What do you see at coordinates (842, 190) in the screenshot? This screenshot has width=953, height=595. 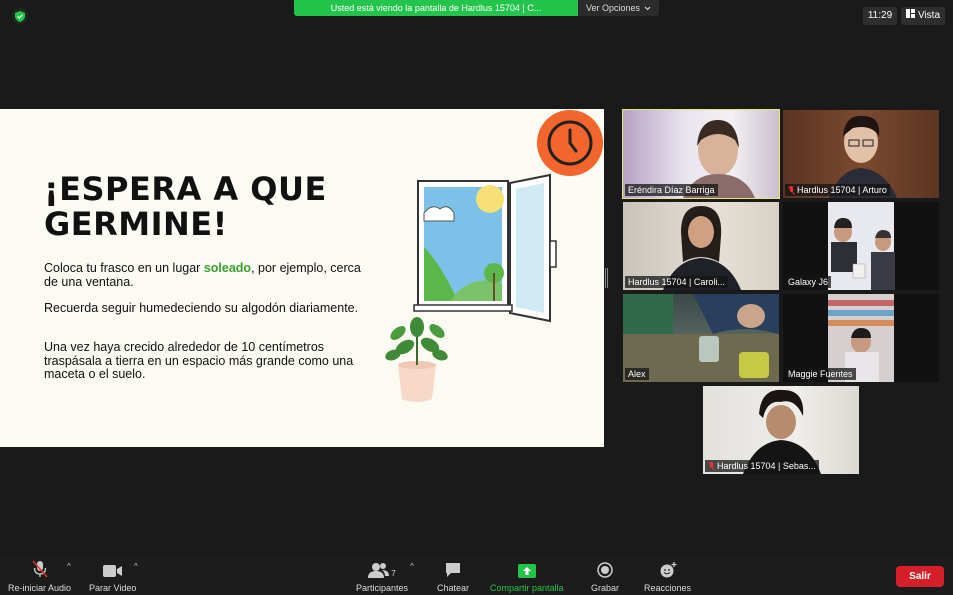 I see `participant-name: Hardlus 15704 | Arturo` at bounding box center [842, 190].